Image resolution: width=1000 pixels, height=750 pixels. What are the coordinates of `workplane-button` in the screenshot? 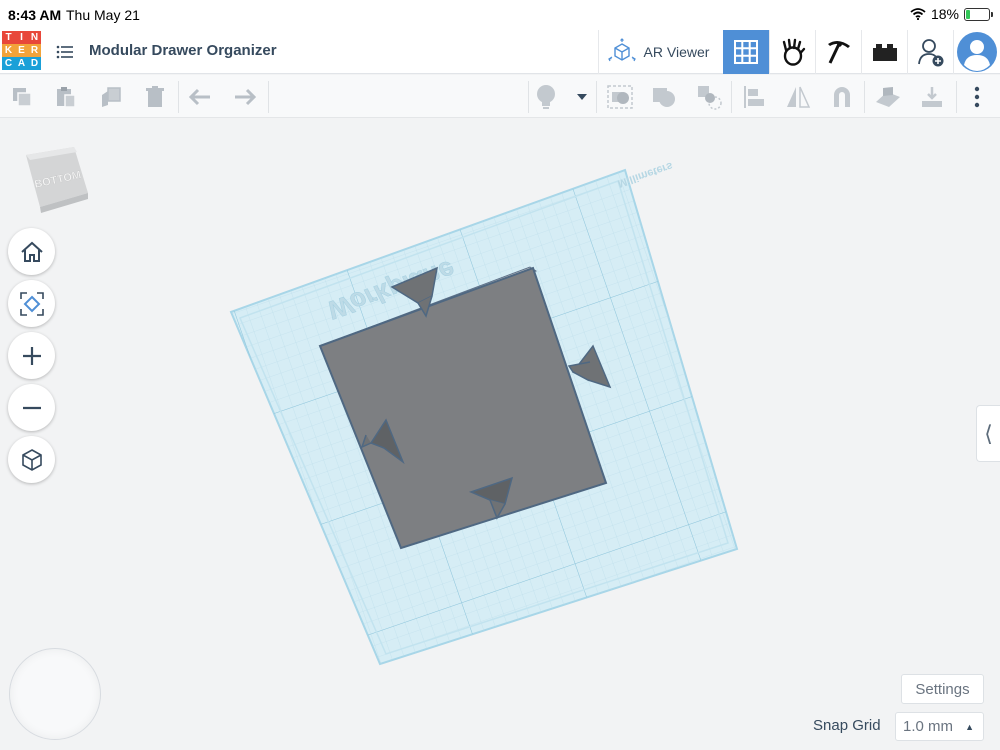 It's located at (888, 97).